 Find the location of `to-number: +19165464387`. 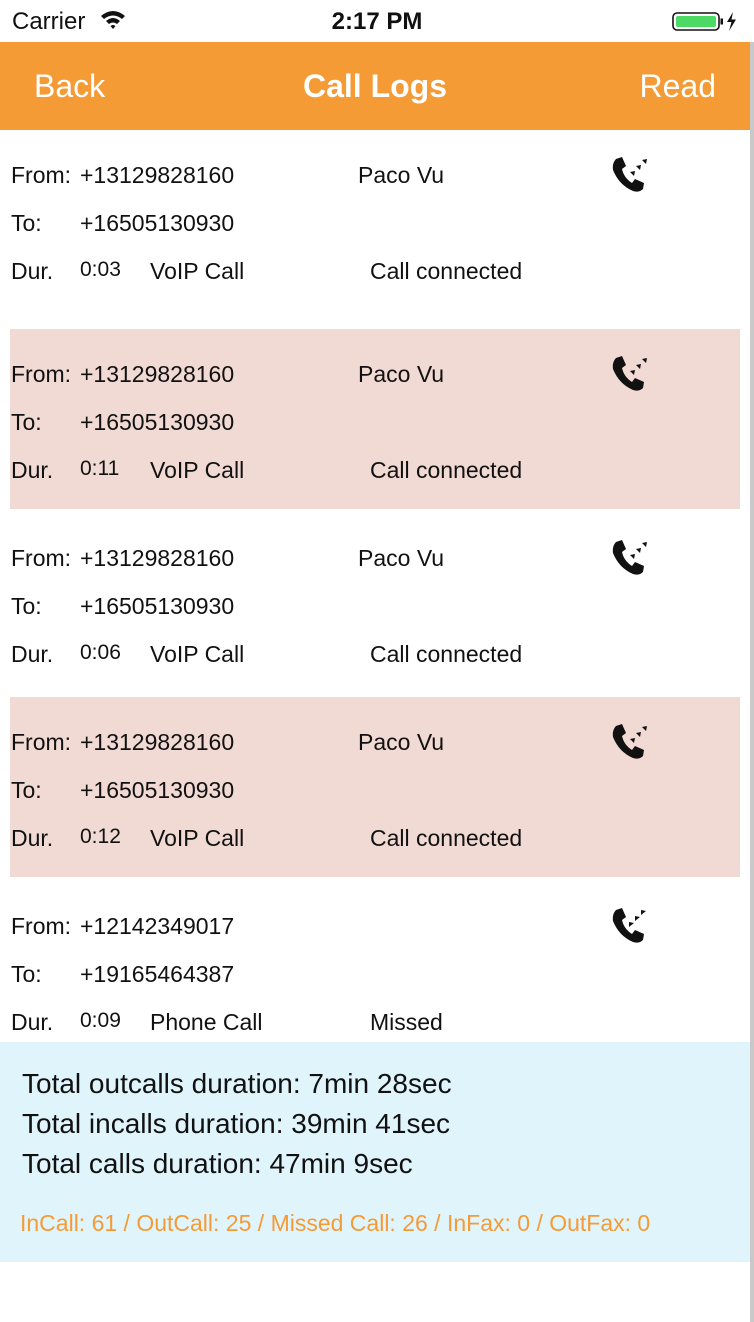

to-number: +19165464387 is located at coordinates (157, 974).